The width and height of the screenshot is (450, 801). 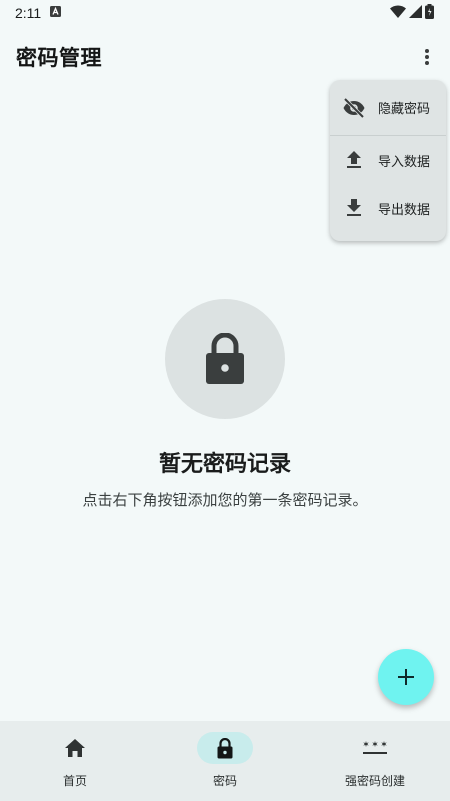 I want to click on nav-pill-active, so click(x=225, y=748).